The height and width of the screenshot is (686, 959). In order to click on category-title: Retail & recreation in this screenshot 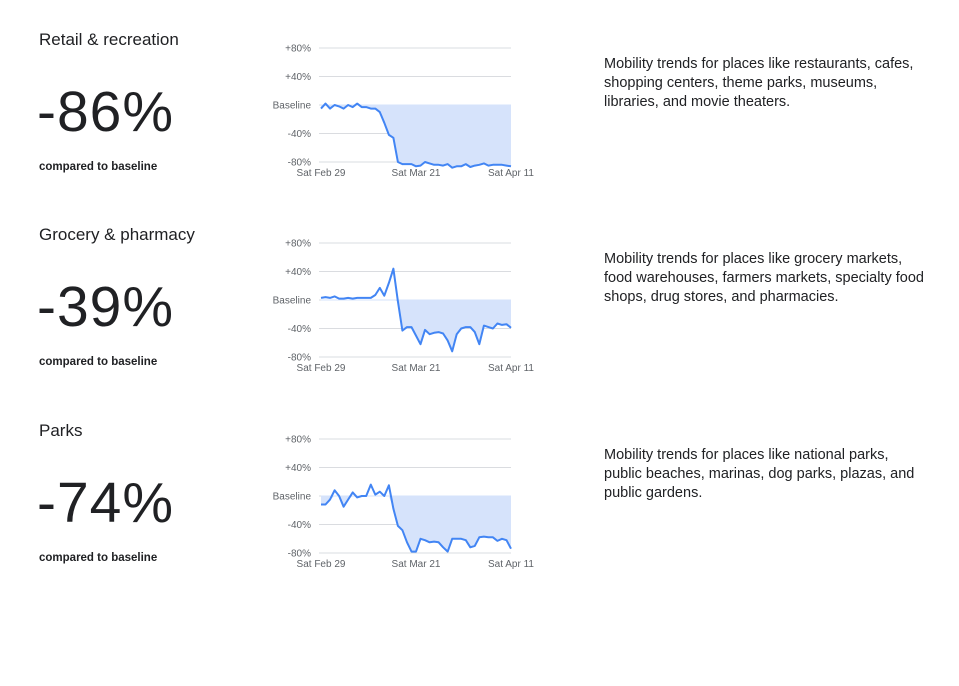, I will do `click(109, 39)`.